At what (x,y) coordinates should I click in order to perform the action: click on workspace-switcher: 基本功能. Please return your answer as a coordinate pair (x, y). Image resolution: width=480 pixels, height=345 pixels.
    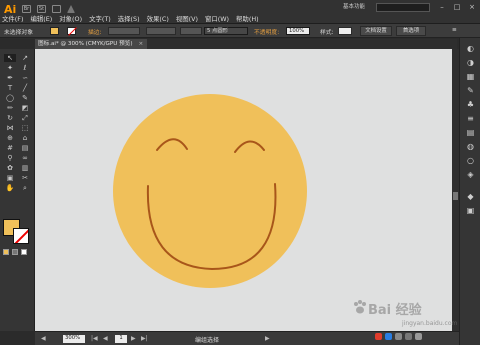
    Looking at the image, I should click on (354, 7).